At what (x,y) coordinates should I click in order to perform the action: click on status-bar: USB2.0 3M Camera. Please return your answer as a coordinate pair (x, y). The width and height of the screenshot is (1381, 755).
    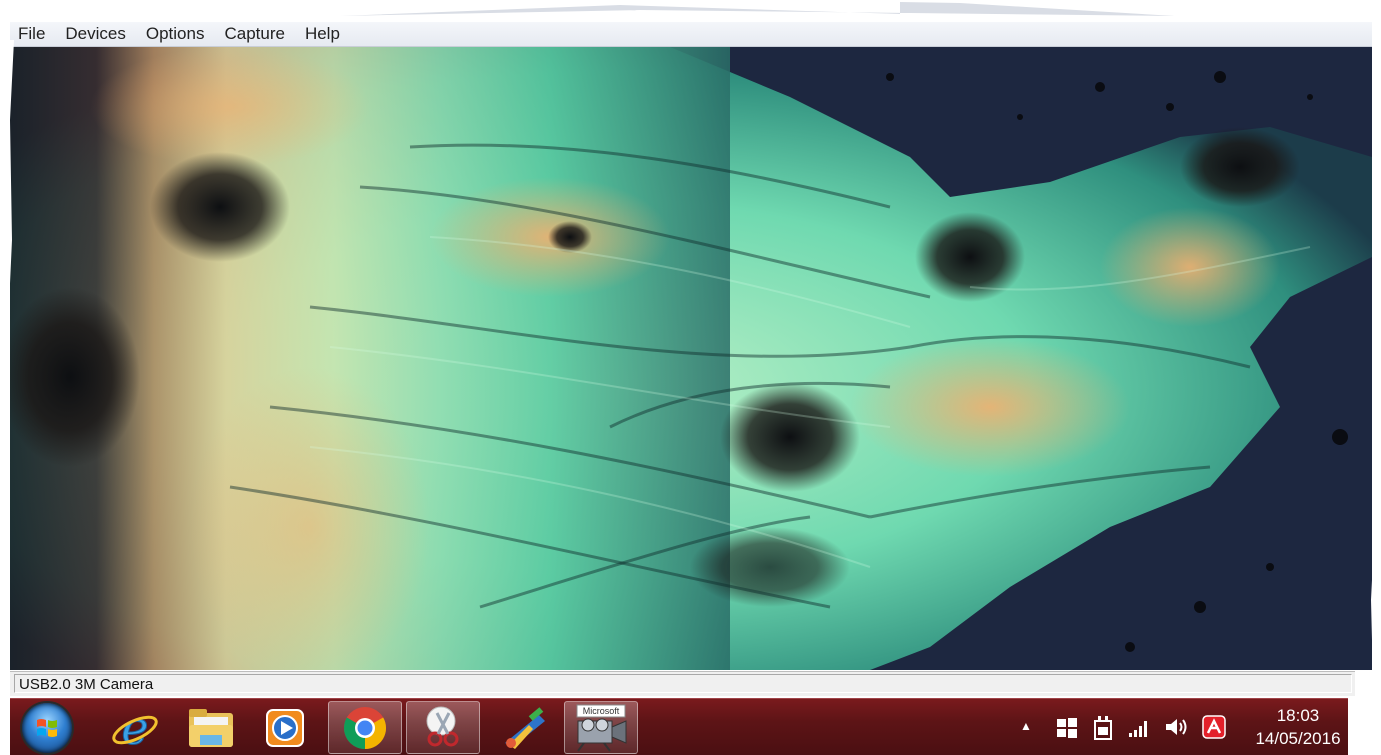
    Looking at the image, I should click on (682, 683).